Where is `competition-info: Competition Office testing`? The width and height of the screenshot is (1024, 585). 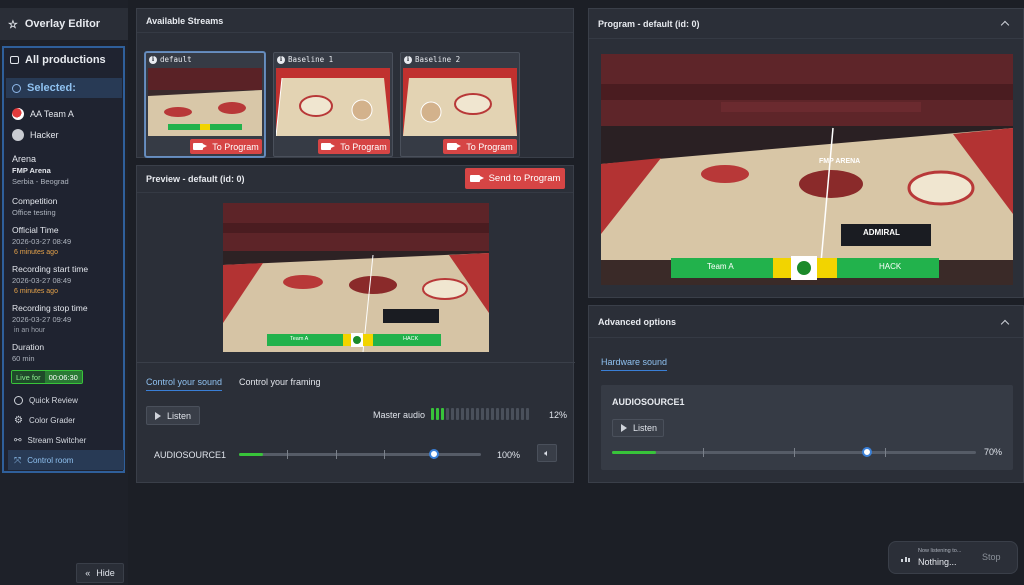 competition-info: Competition Office testing is located at coordinates (34, 206).